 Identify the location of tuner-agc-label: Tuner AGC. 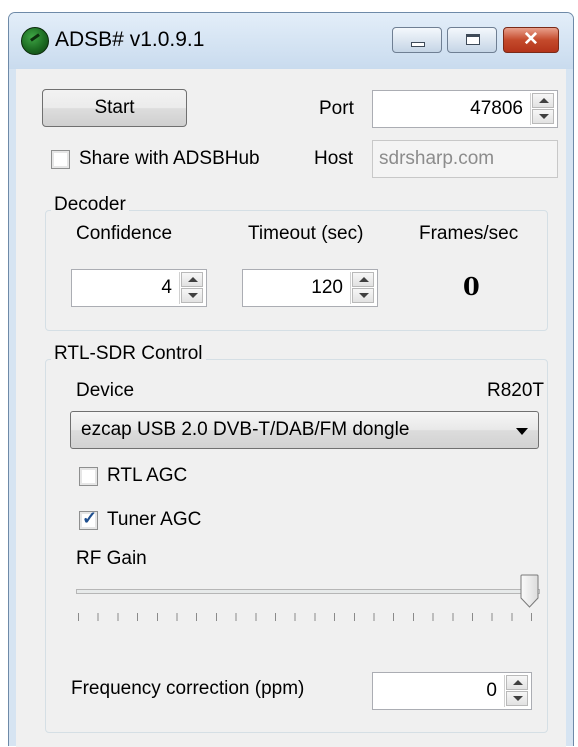
(154, 520).